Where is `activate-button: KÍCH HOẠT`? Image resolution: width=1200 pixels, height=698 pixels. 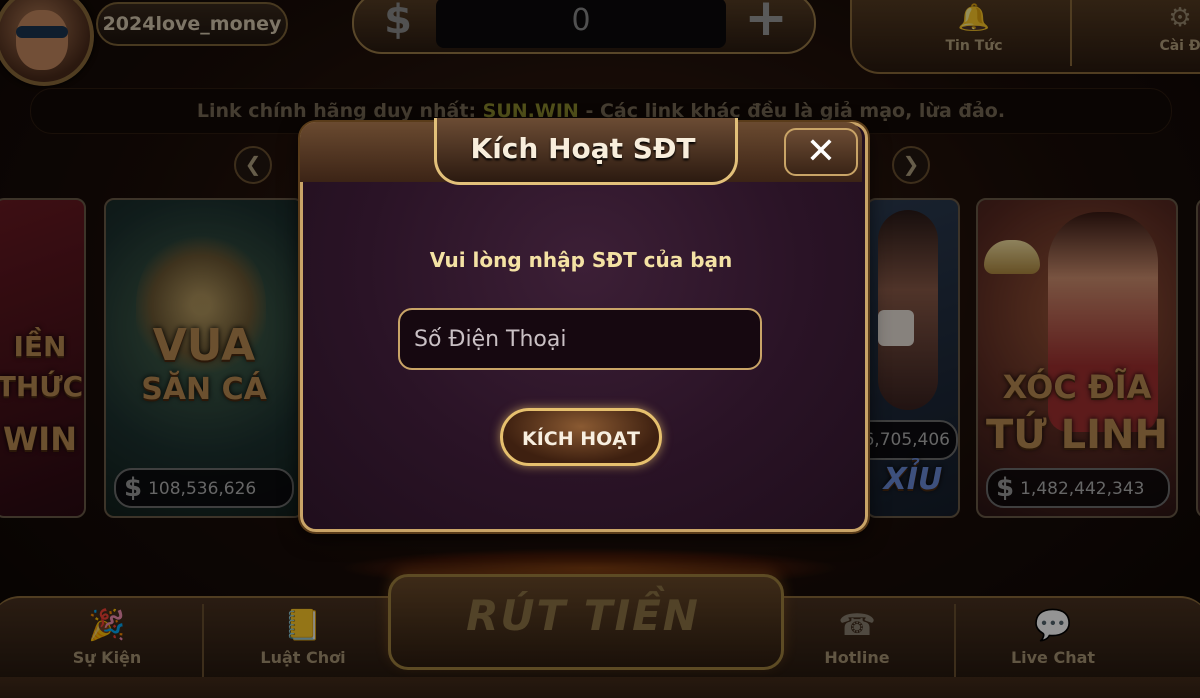
activate-button: KÍCH HOẠT is located at coordinates (581, 437).